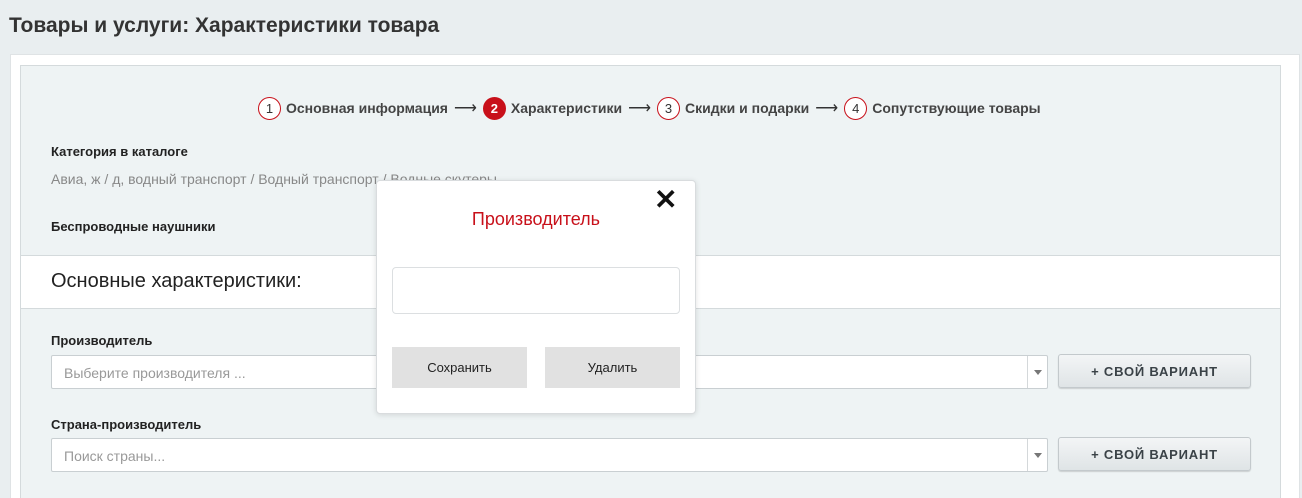 Image resolution: width=1302 pixels, height=498 pixels. I want to click on manufacturer-own-variant-button: + СВОЙ ВАРИАНТ, so click(1154, 371).